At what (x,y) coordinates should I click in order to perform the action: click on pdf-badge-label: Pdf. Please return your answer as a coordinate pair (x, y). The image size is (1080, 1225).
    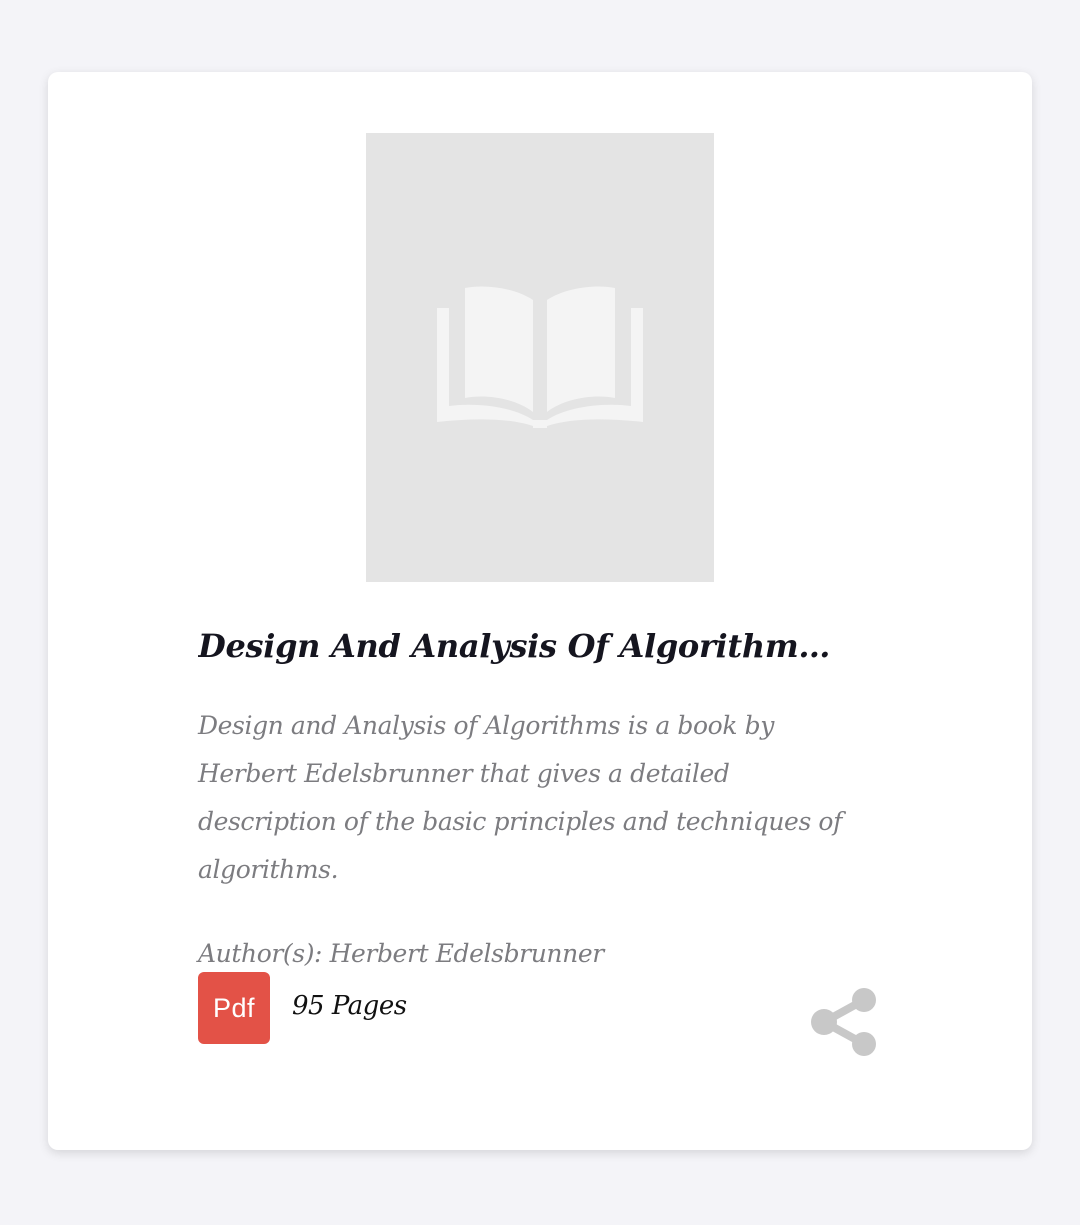
    Looking at the image, I should click on (234, 1007).